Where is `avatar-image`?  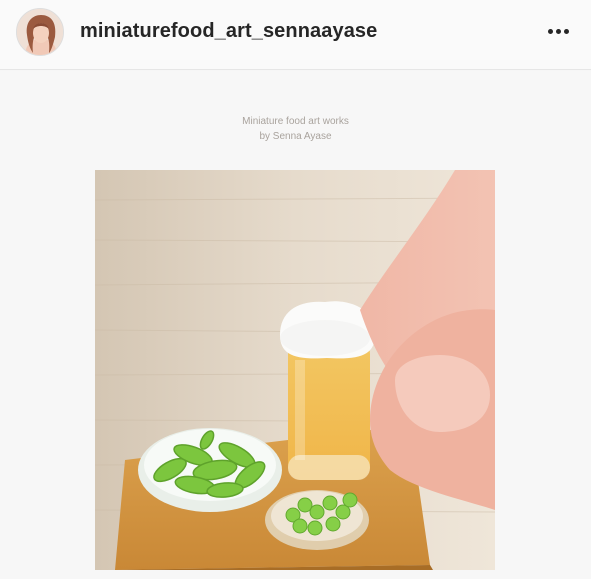 avatar-image is located at coordinates (40, 32).